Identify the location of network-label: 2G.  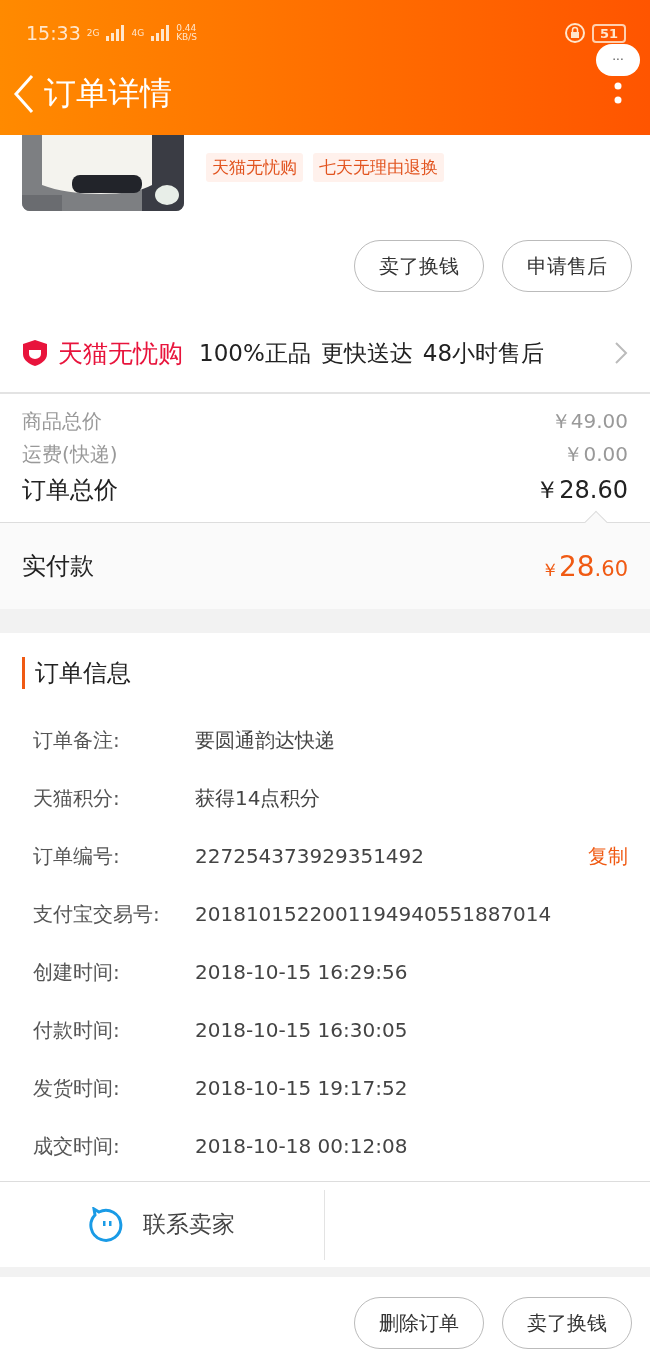
(93, 33).